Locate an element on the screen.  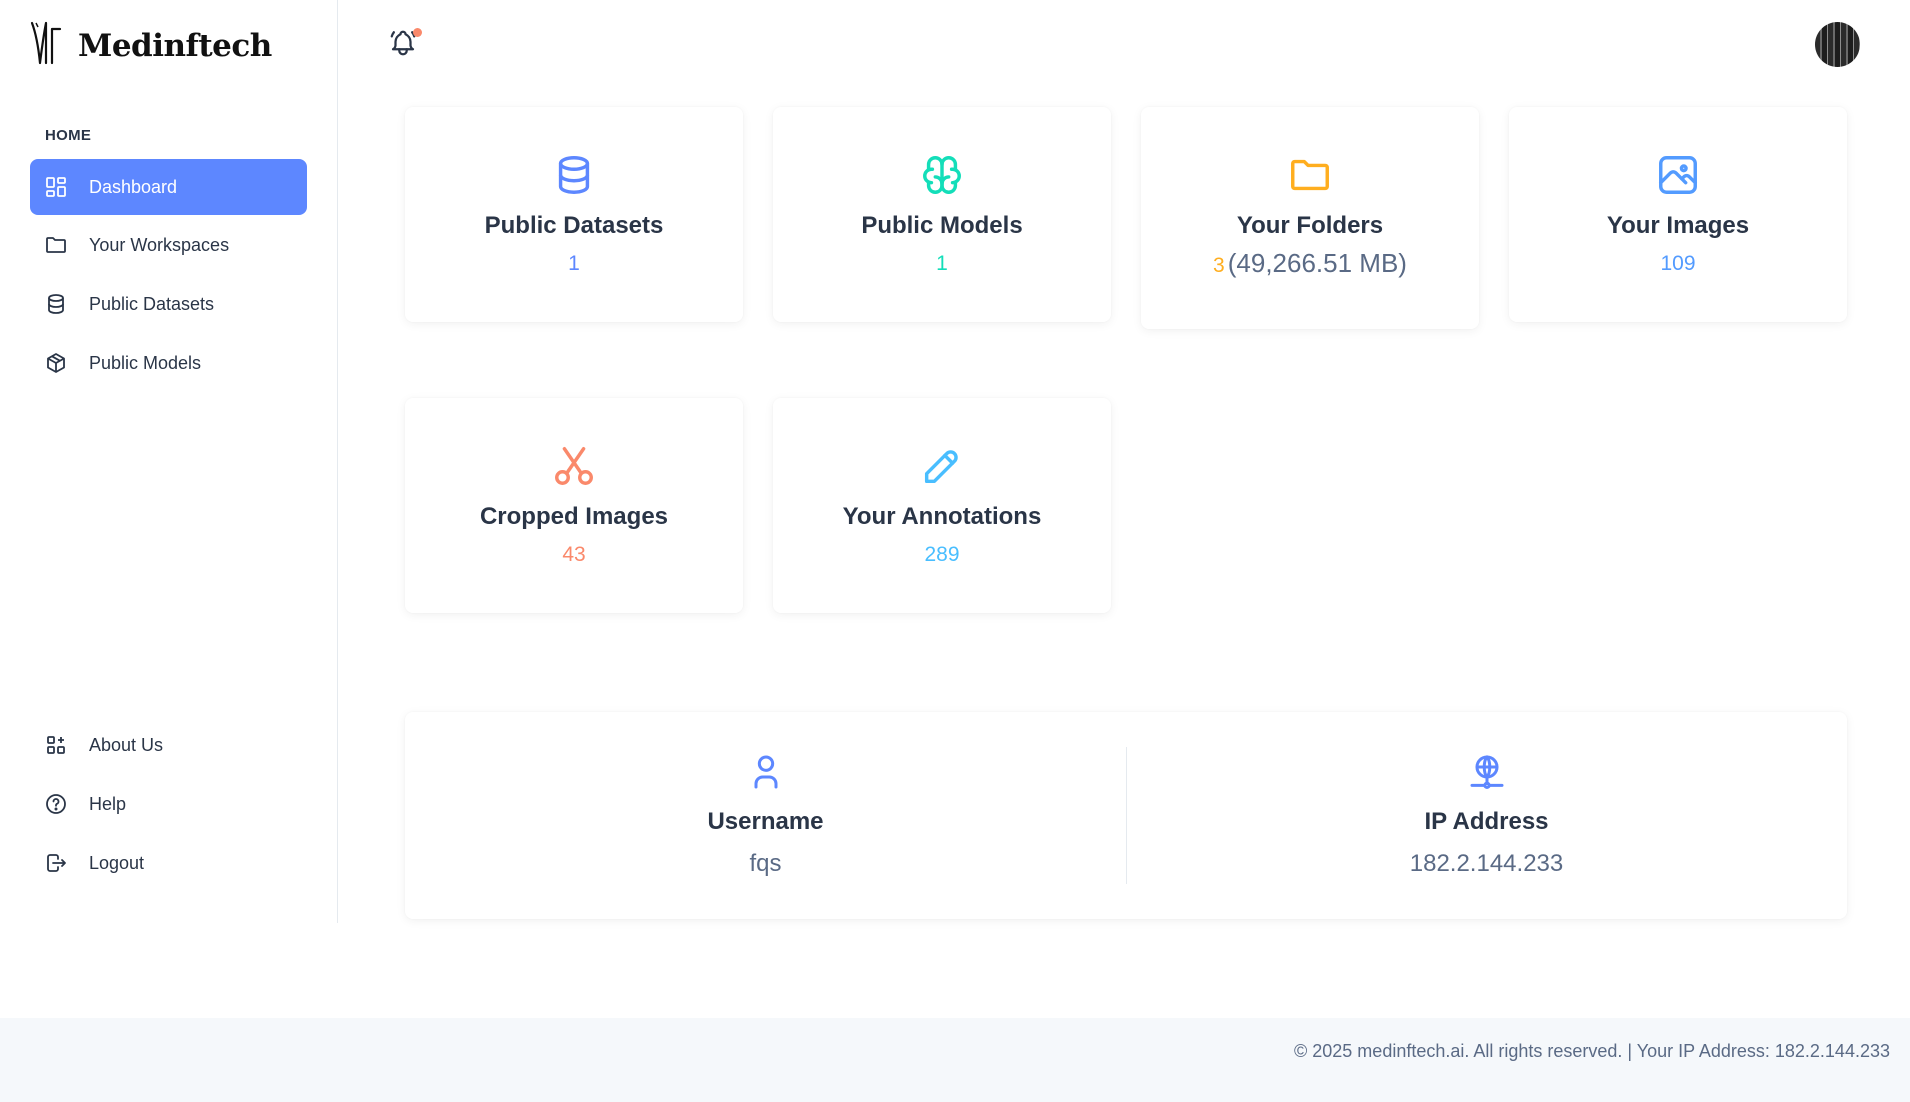
stat-card-public-datasets: Public Datasets 1 is located at coordinates (574, 214).